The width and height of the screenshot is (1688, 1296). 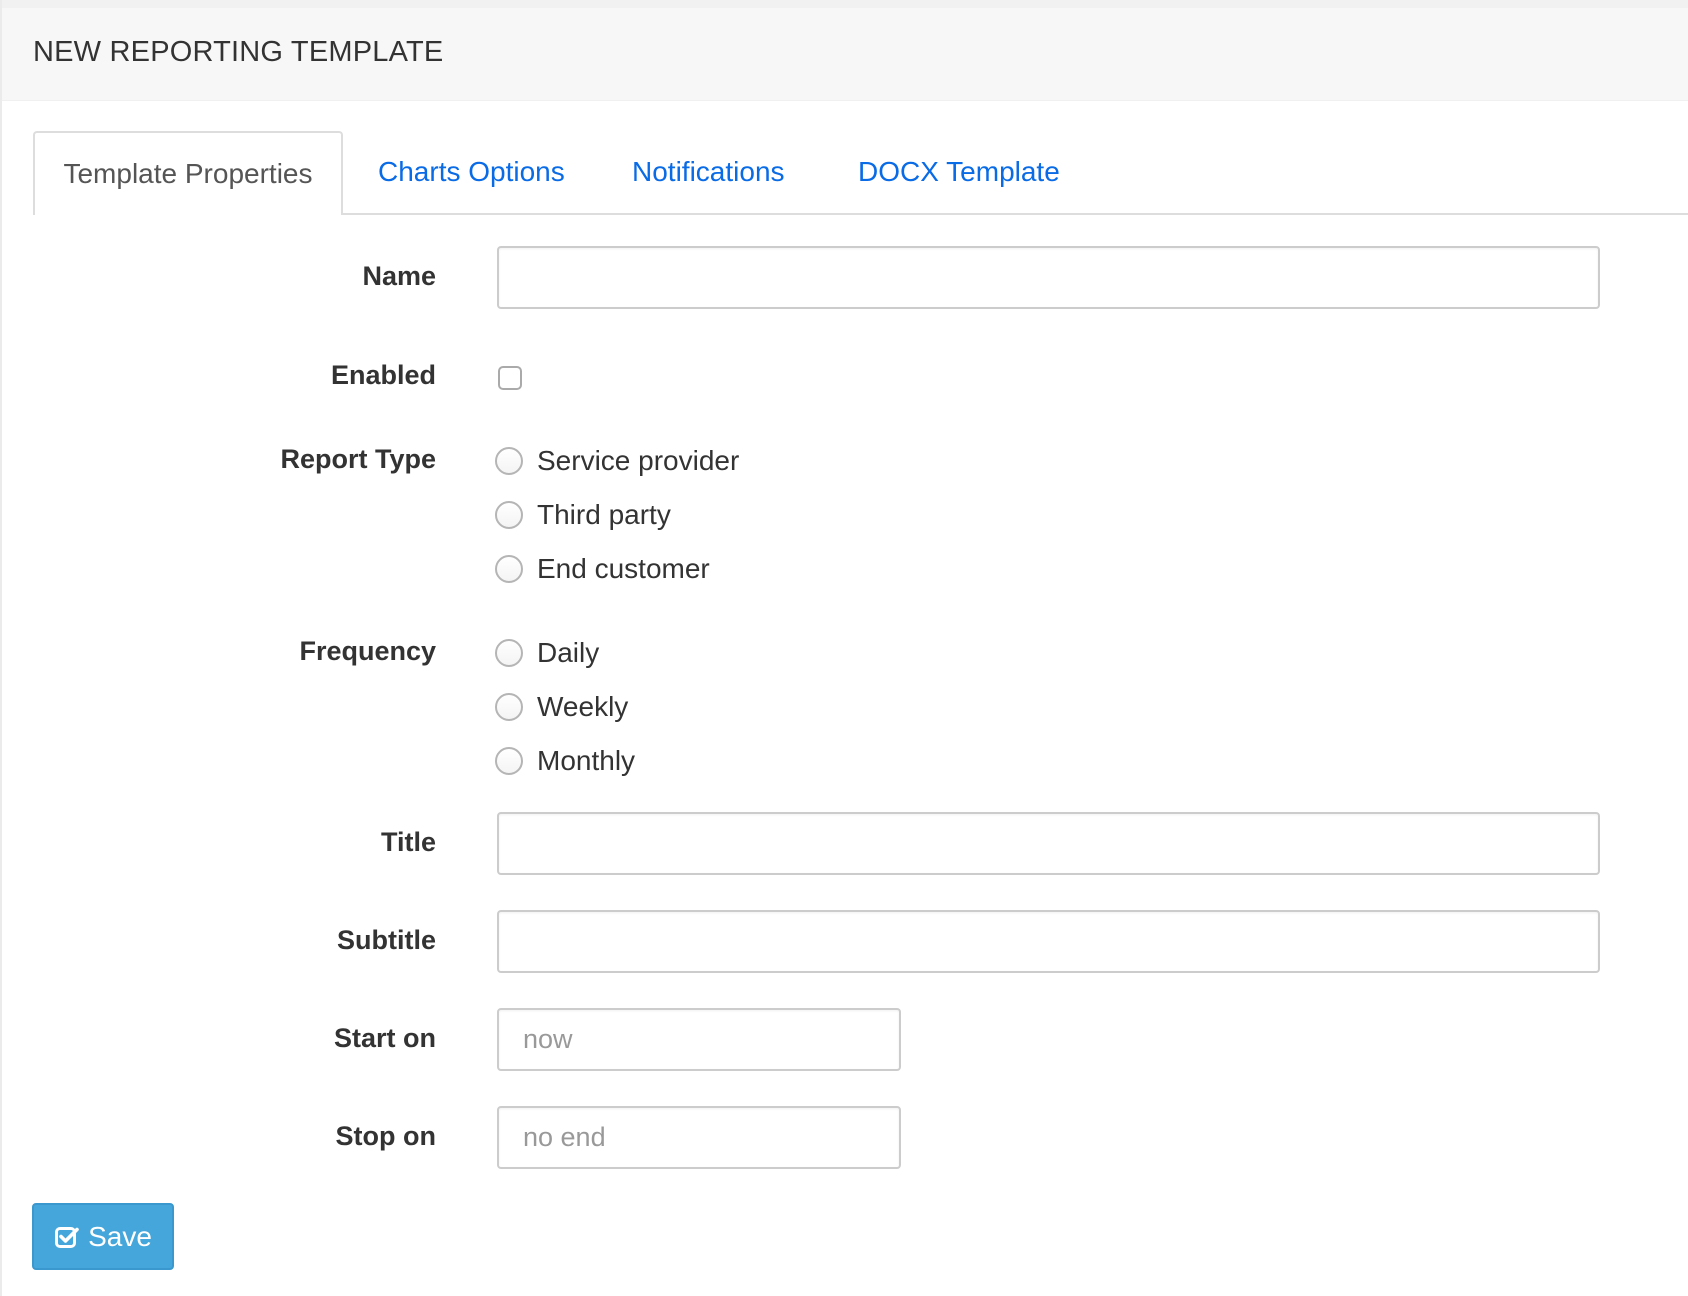 I want to click on tab-template-properties: Template Properties, so click(x=188, y=173).